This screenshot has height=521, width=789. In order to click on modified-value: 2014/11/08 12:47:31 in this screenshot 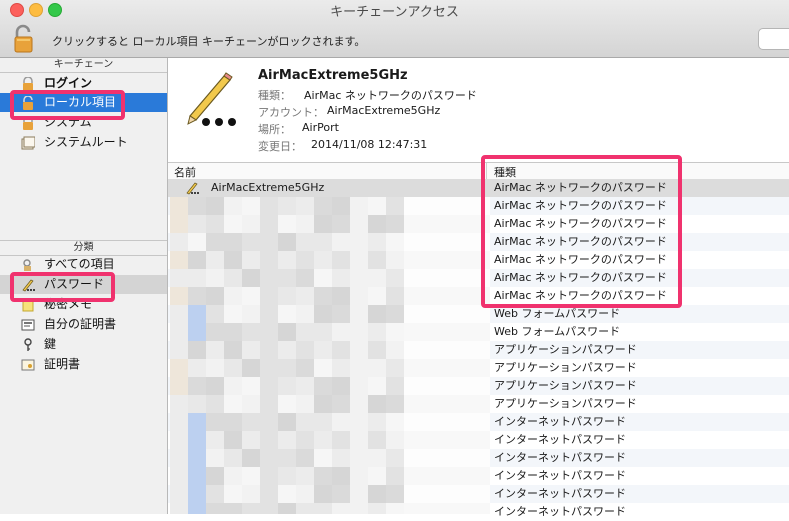, I will do `click(369, 144)`.